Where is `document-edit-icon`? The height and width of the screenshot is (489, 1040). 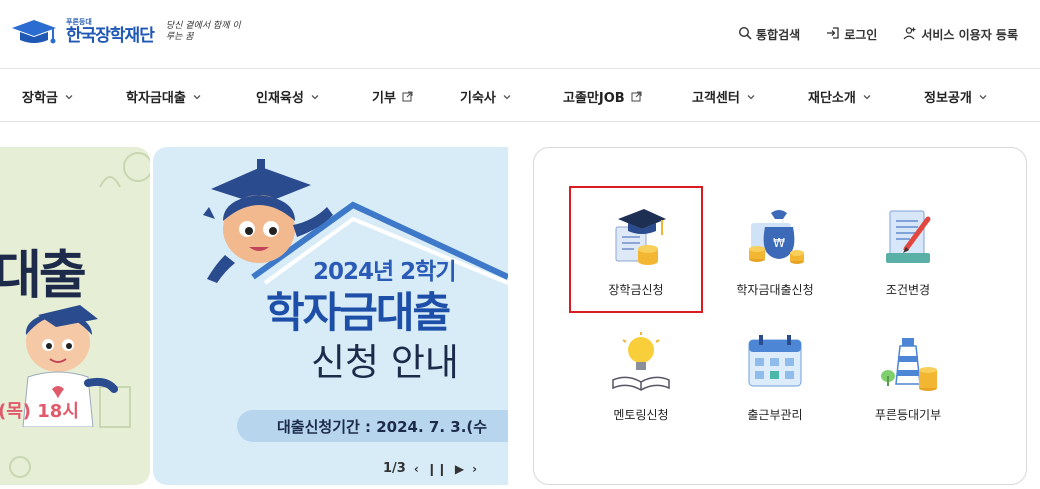
document-edit-icon is located at coordinates (908, 237).